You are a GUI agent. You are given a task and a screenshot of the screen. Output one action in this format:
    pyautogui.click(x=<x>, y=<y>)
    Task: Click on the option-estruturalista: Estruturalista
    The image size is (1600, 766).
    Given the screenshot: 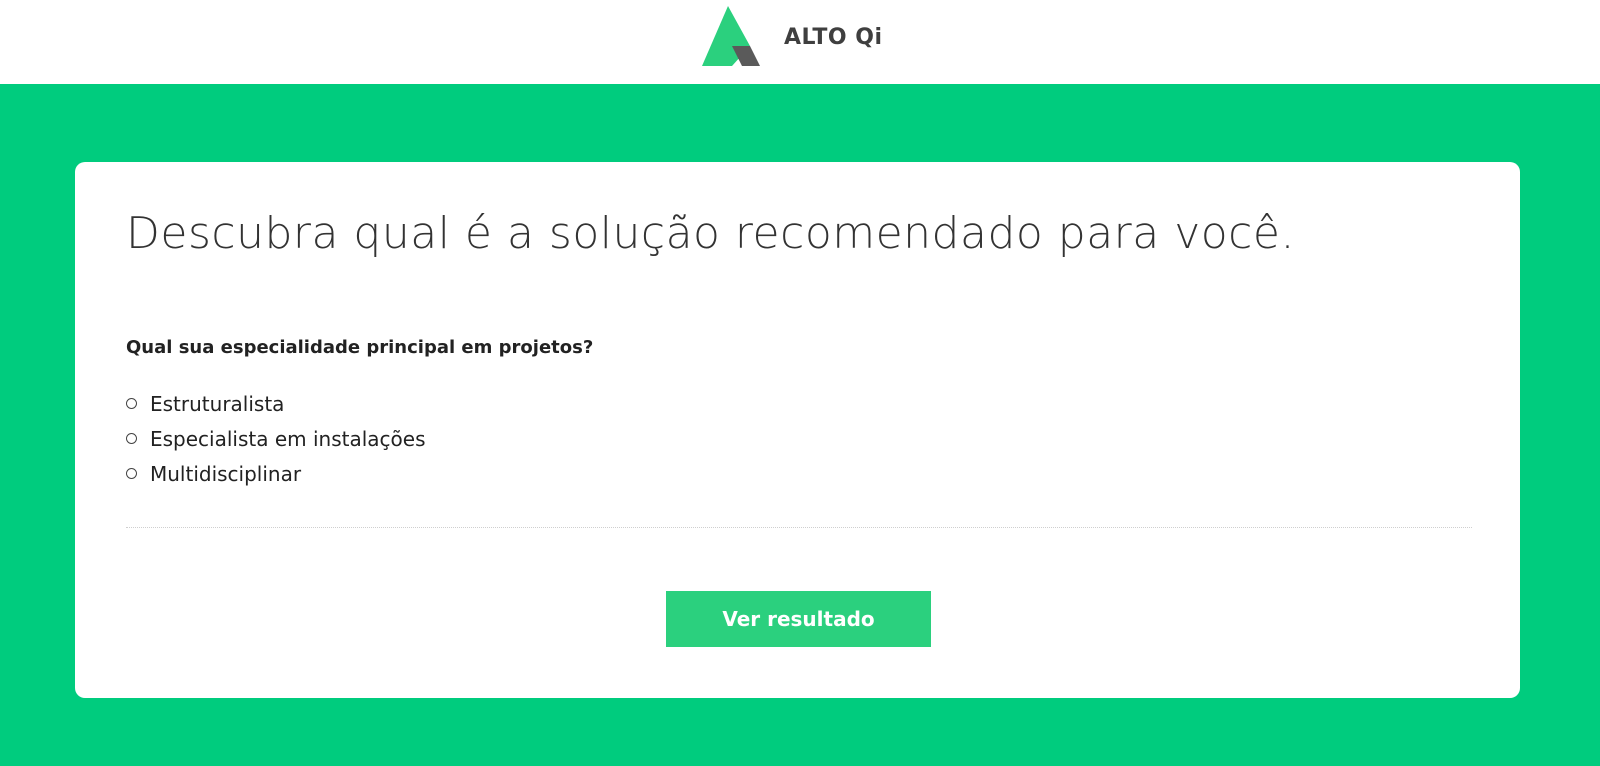 What is the action you would take?
    pyautogui.click(x=276, y=403)
    